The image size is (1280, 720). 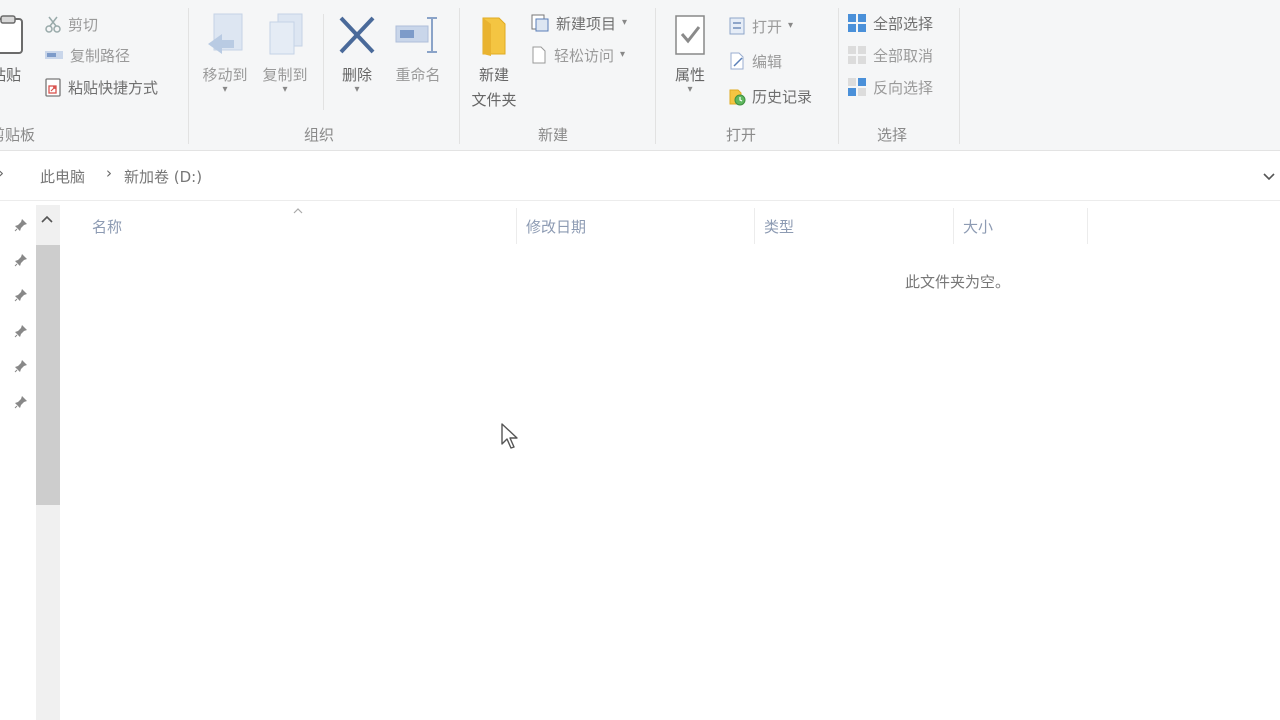 What do you see at coordinates (509, 436) in the screenshot?
I see `mouse-cursor-icon` at bounding box center [509, 436].